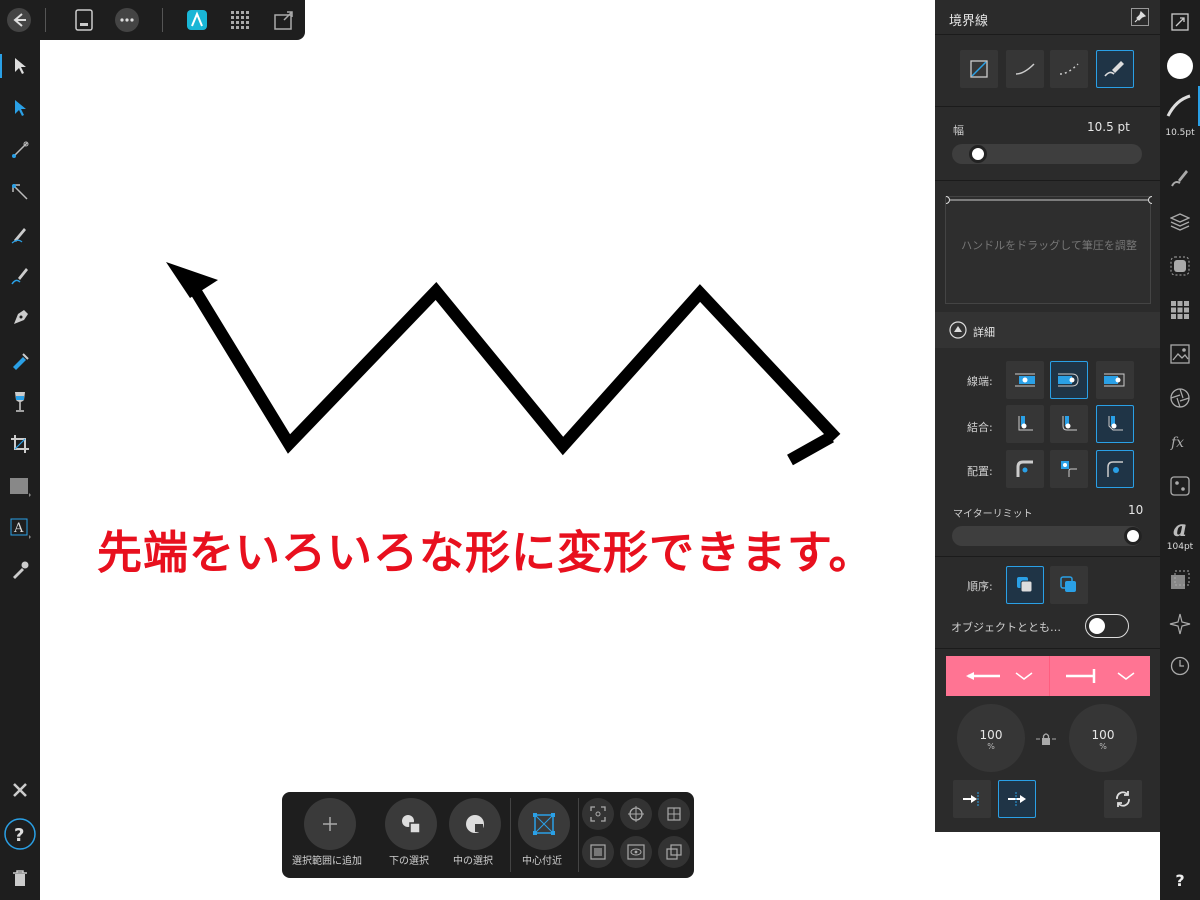  Describe the element at coordinates (411, 824) in the screenshot. I see `select-under-button` at that location.